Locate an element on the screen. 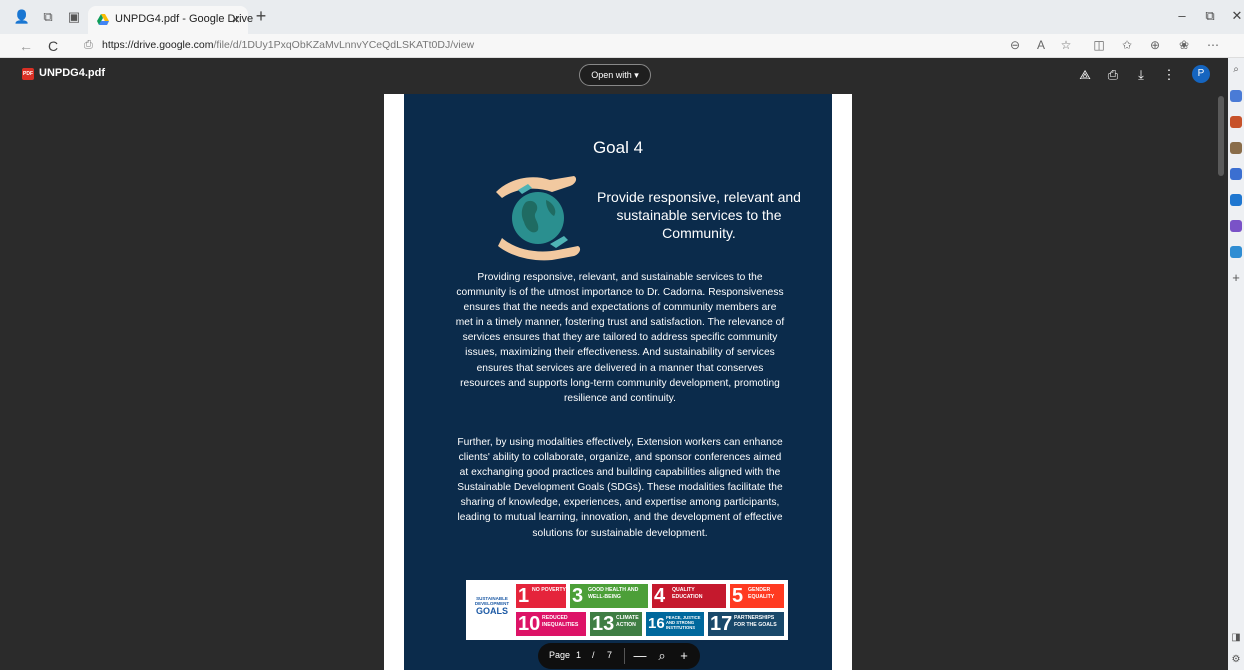  hide-sidebar-icon: ◨ is located at coordinates (1236, 638).